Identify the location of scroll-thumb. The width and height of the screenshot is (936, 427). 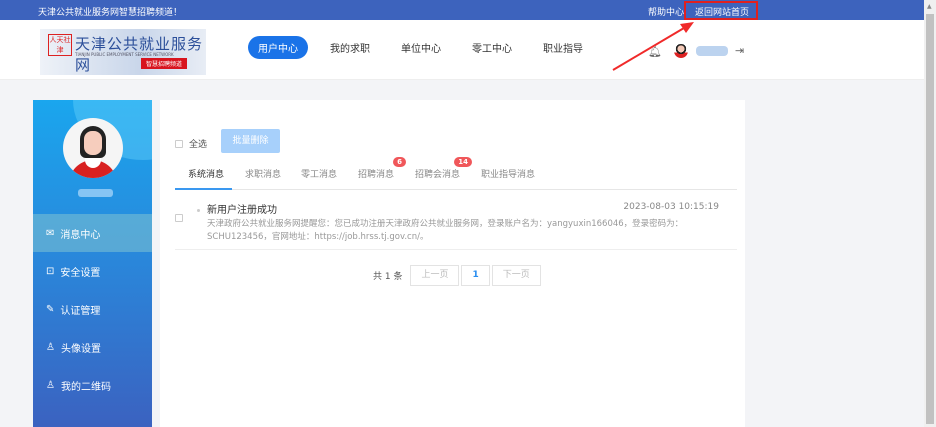
(930, 219).